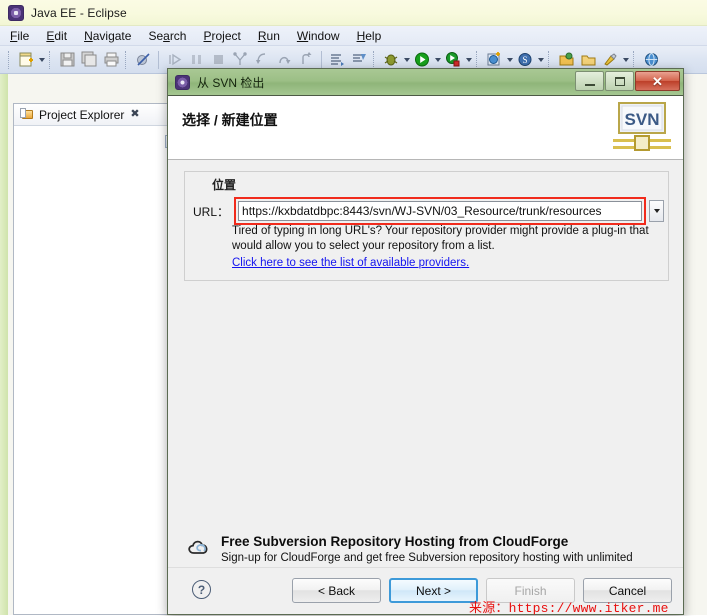 The width and height of the screenshot is (707, 616). Describe the element at coordinates (196, 60) in the screenshot. I see `suspend-icon` at that location.